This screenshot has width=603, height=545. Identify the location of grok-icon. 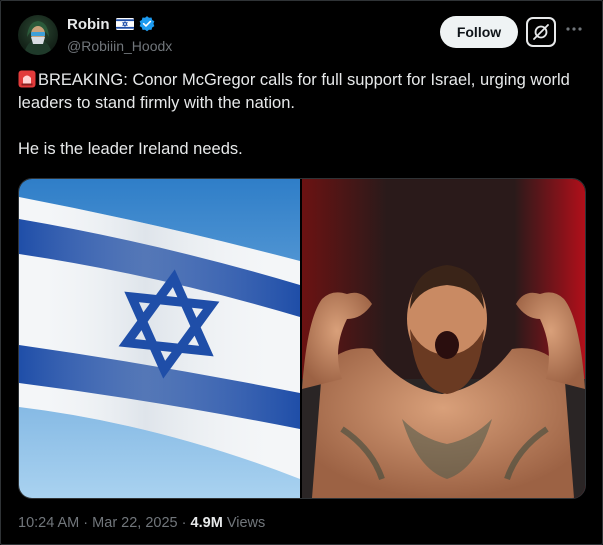
(541, 32).